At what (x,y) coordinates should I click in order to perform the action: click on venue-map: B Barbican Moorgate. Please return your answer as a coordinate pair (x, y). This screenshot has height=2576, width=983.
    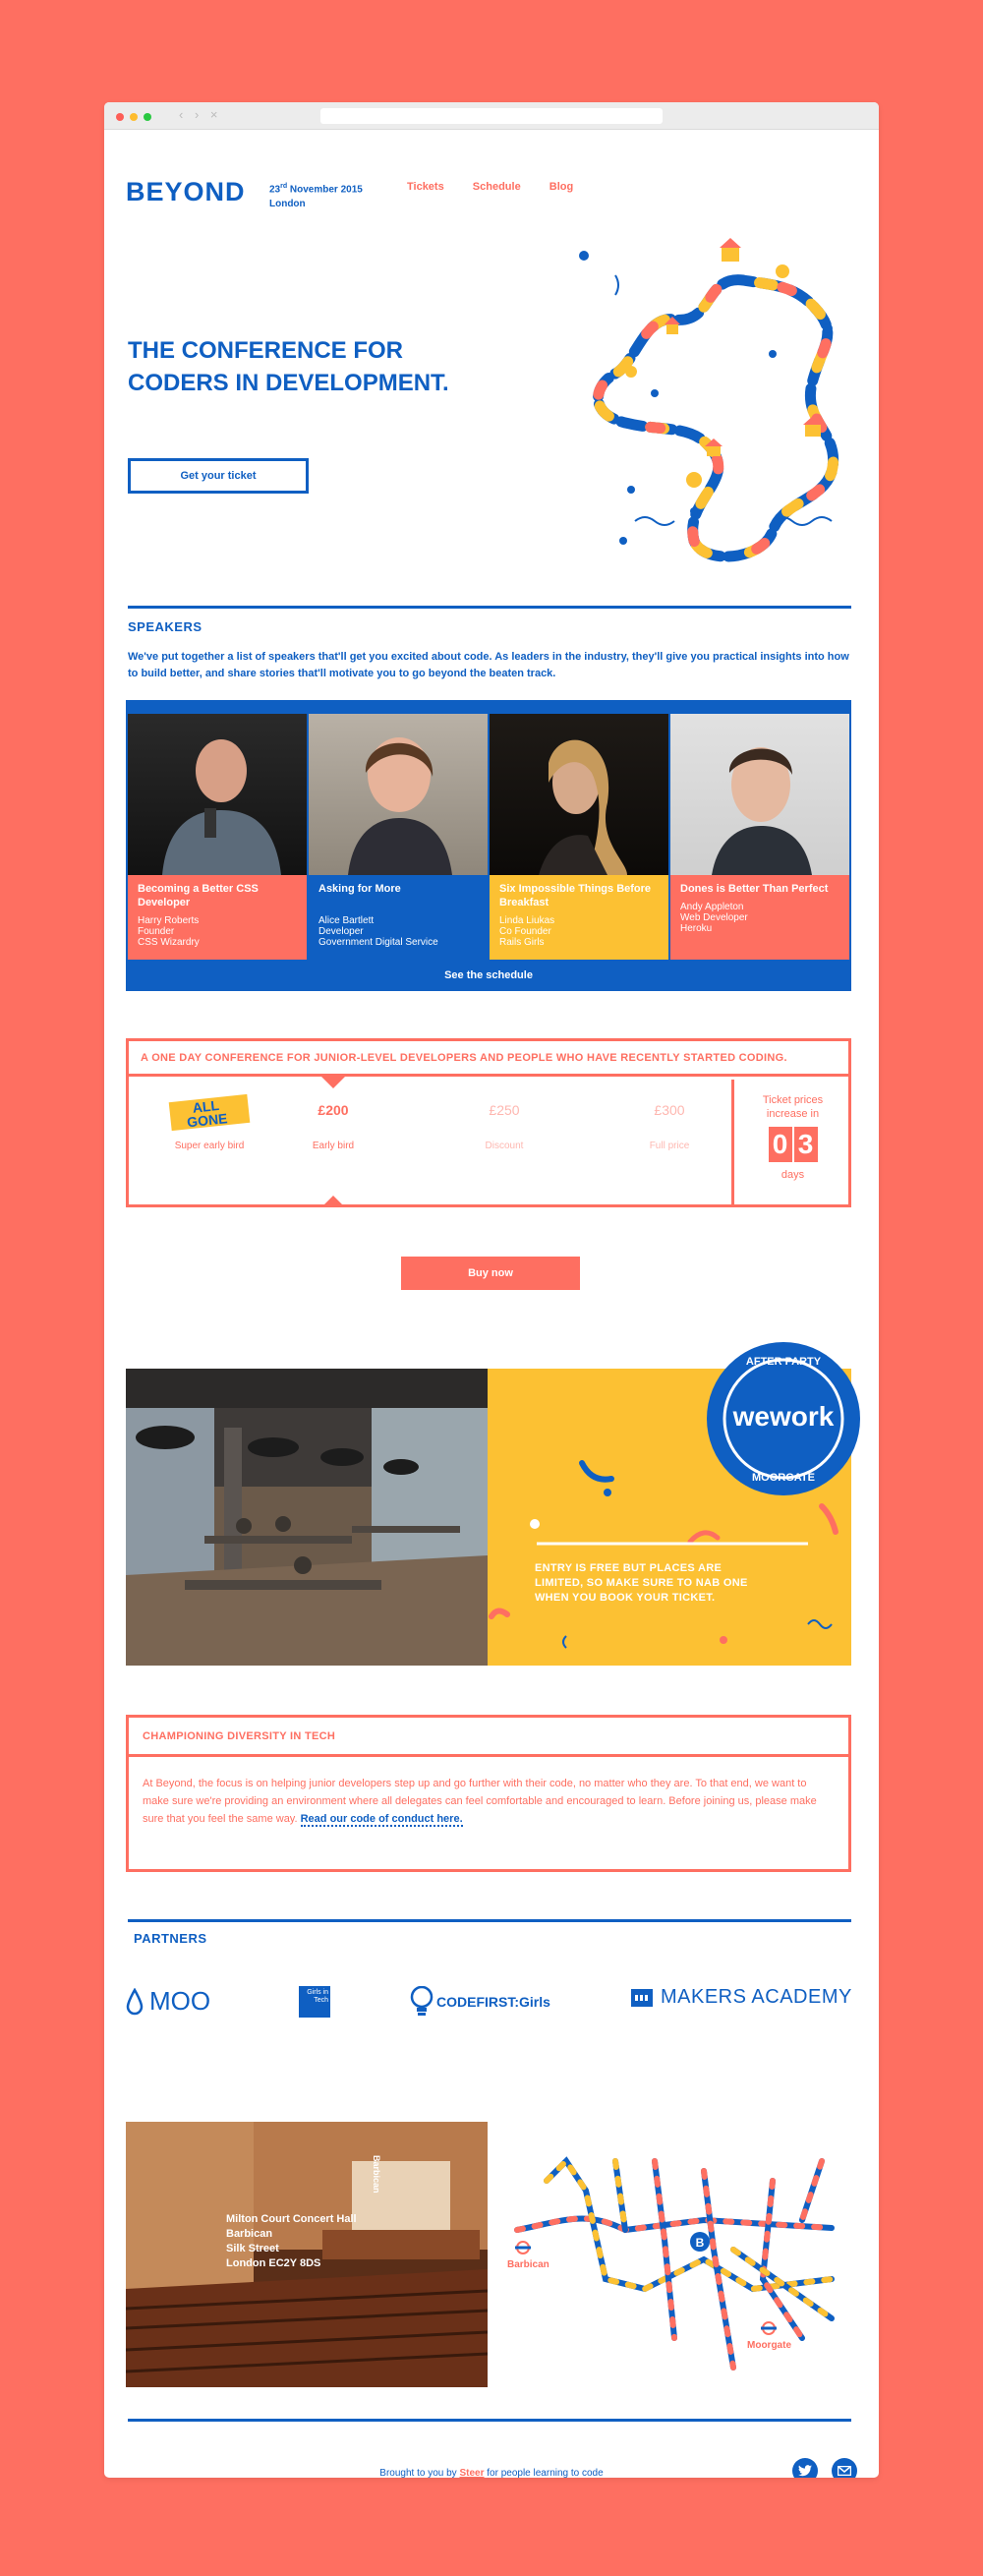
    Looking at the image, I should click on (679, 2259).